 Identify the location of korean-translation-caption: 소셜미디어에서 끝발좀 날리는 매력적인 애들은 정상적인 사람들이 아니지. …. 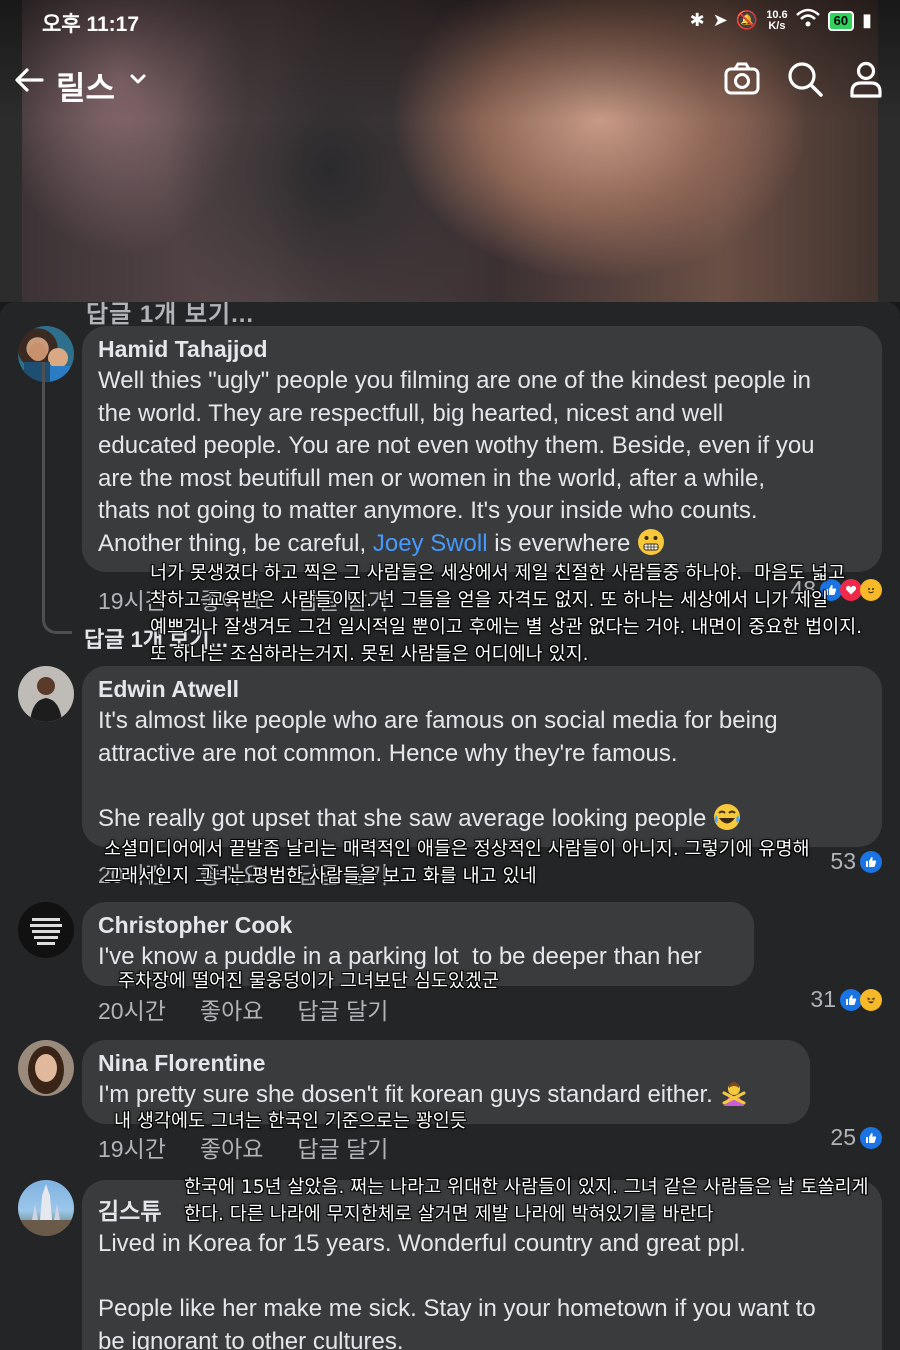
(457, 863).